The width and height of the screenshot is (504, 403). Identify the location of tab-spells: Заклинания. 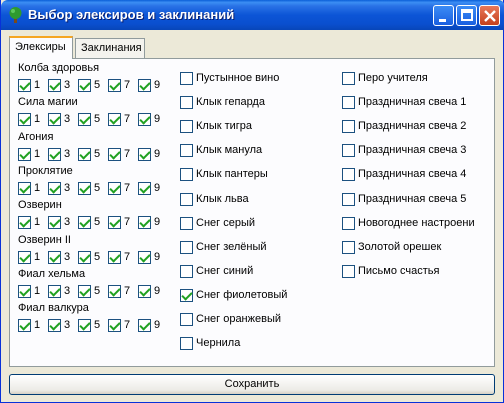
(110, 48).